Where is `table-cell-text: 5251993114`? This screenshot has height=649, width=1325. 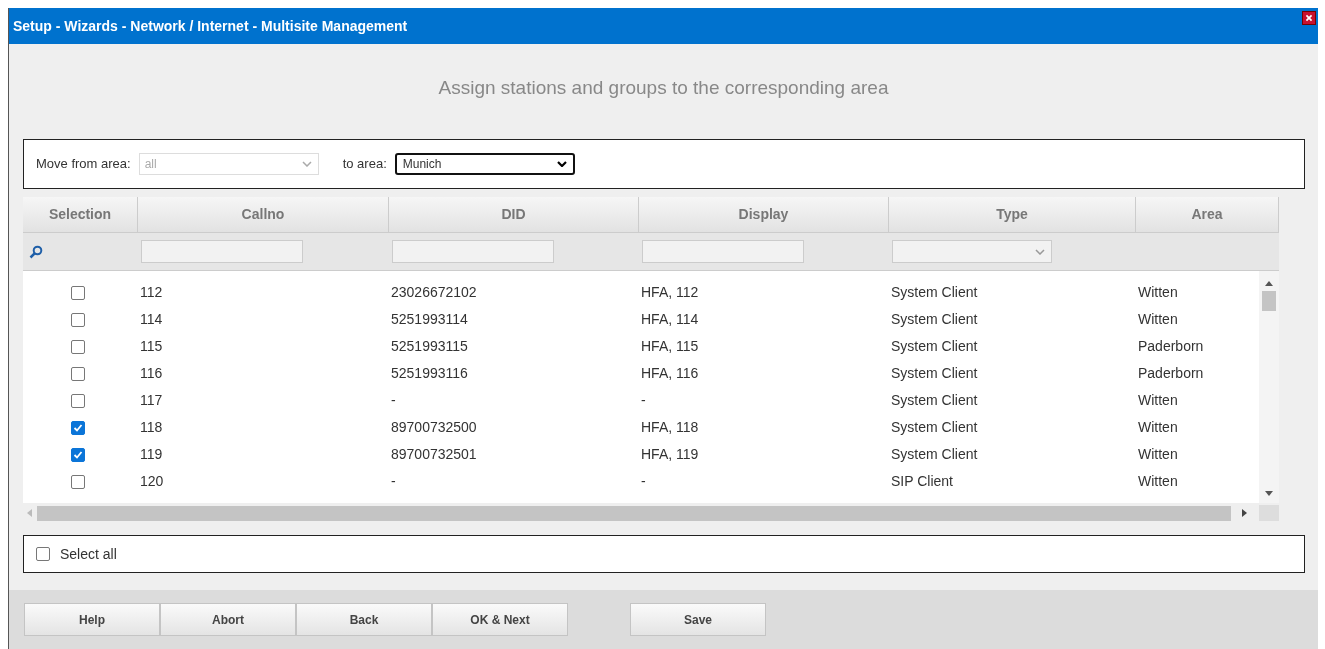
table-cell-text: 5251993114 is located at coordinates (429, 319).